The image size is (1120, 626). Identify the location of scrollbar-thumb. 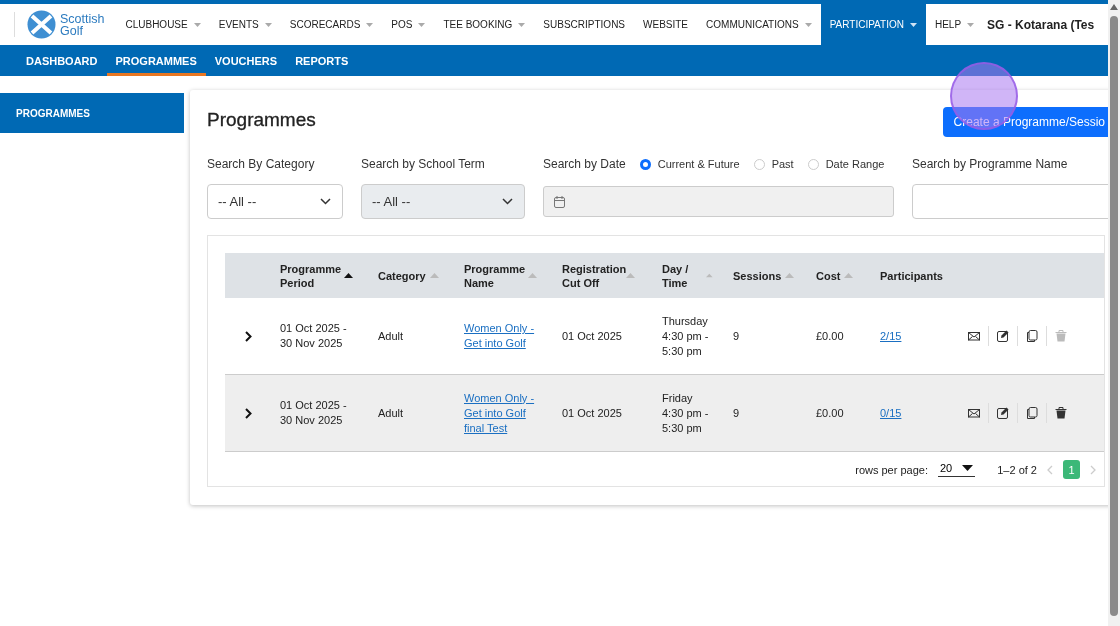
(1114, 316).